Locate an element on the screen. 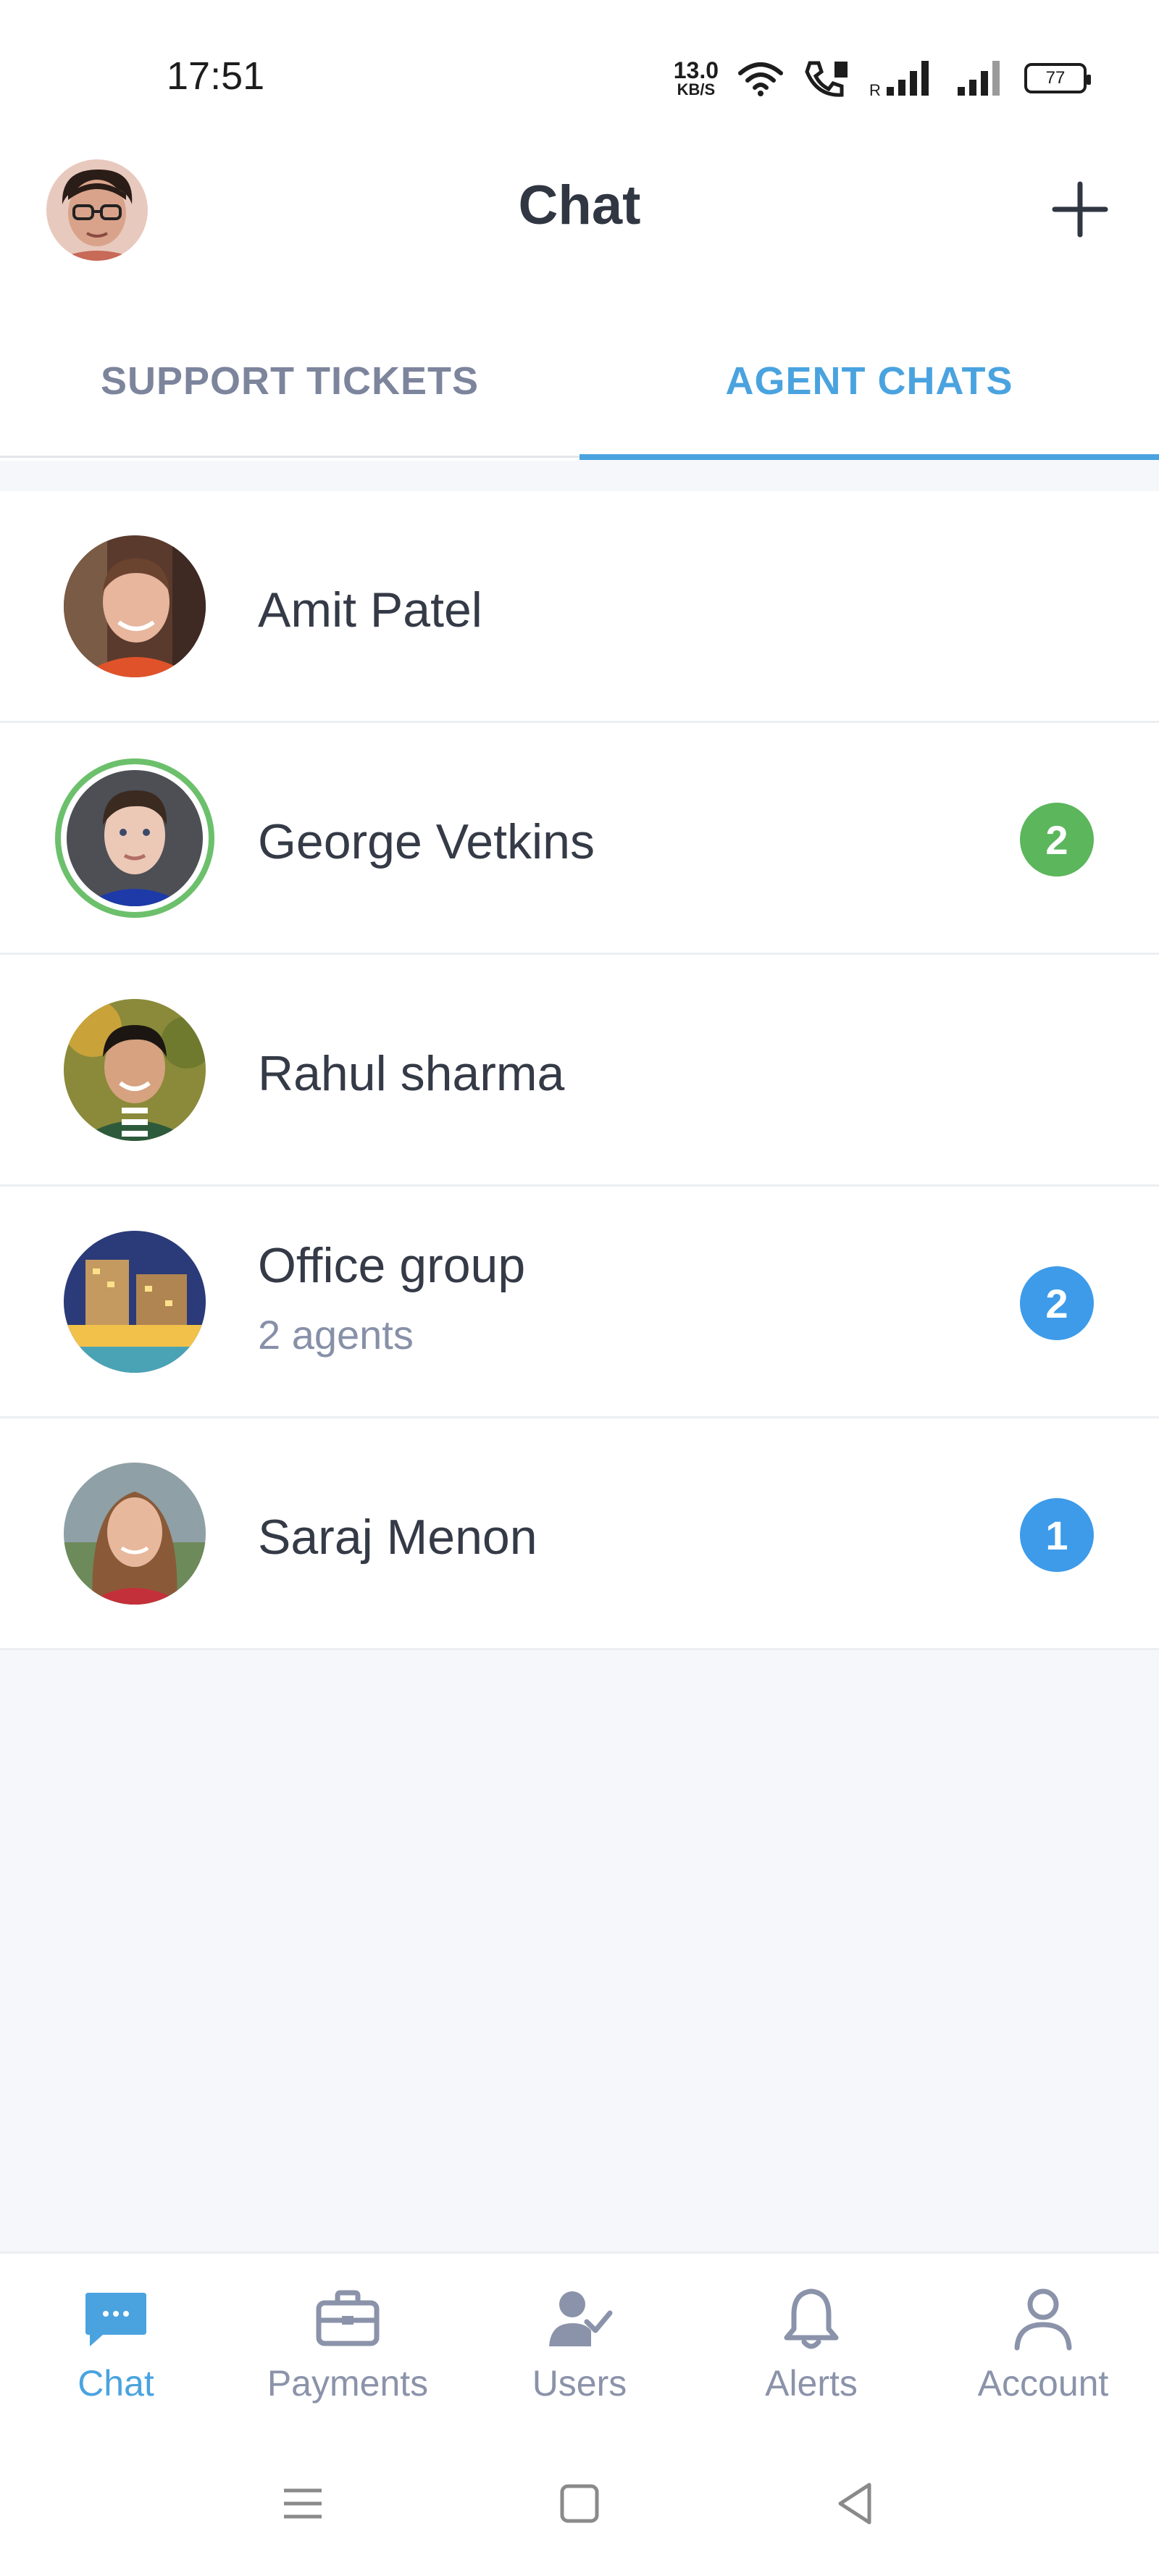 This screenshot has width=1159, height=2576. network-speed-unit: KB/S is located at coordinates (696, 89).